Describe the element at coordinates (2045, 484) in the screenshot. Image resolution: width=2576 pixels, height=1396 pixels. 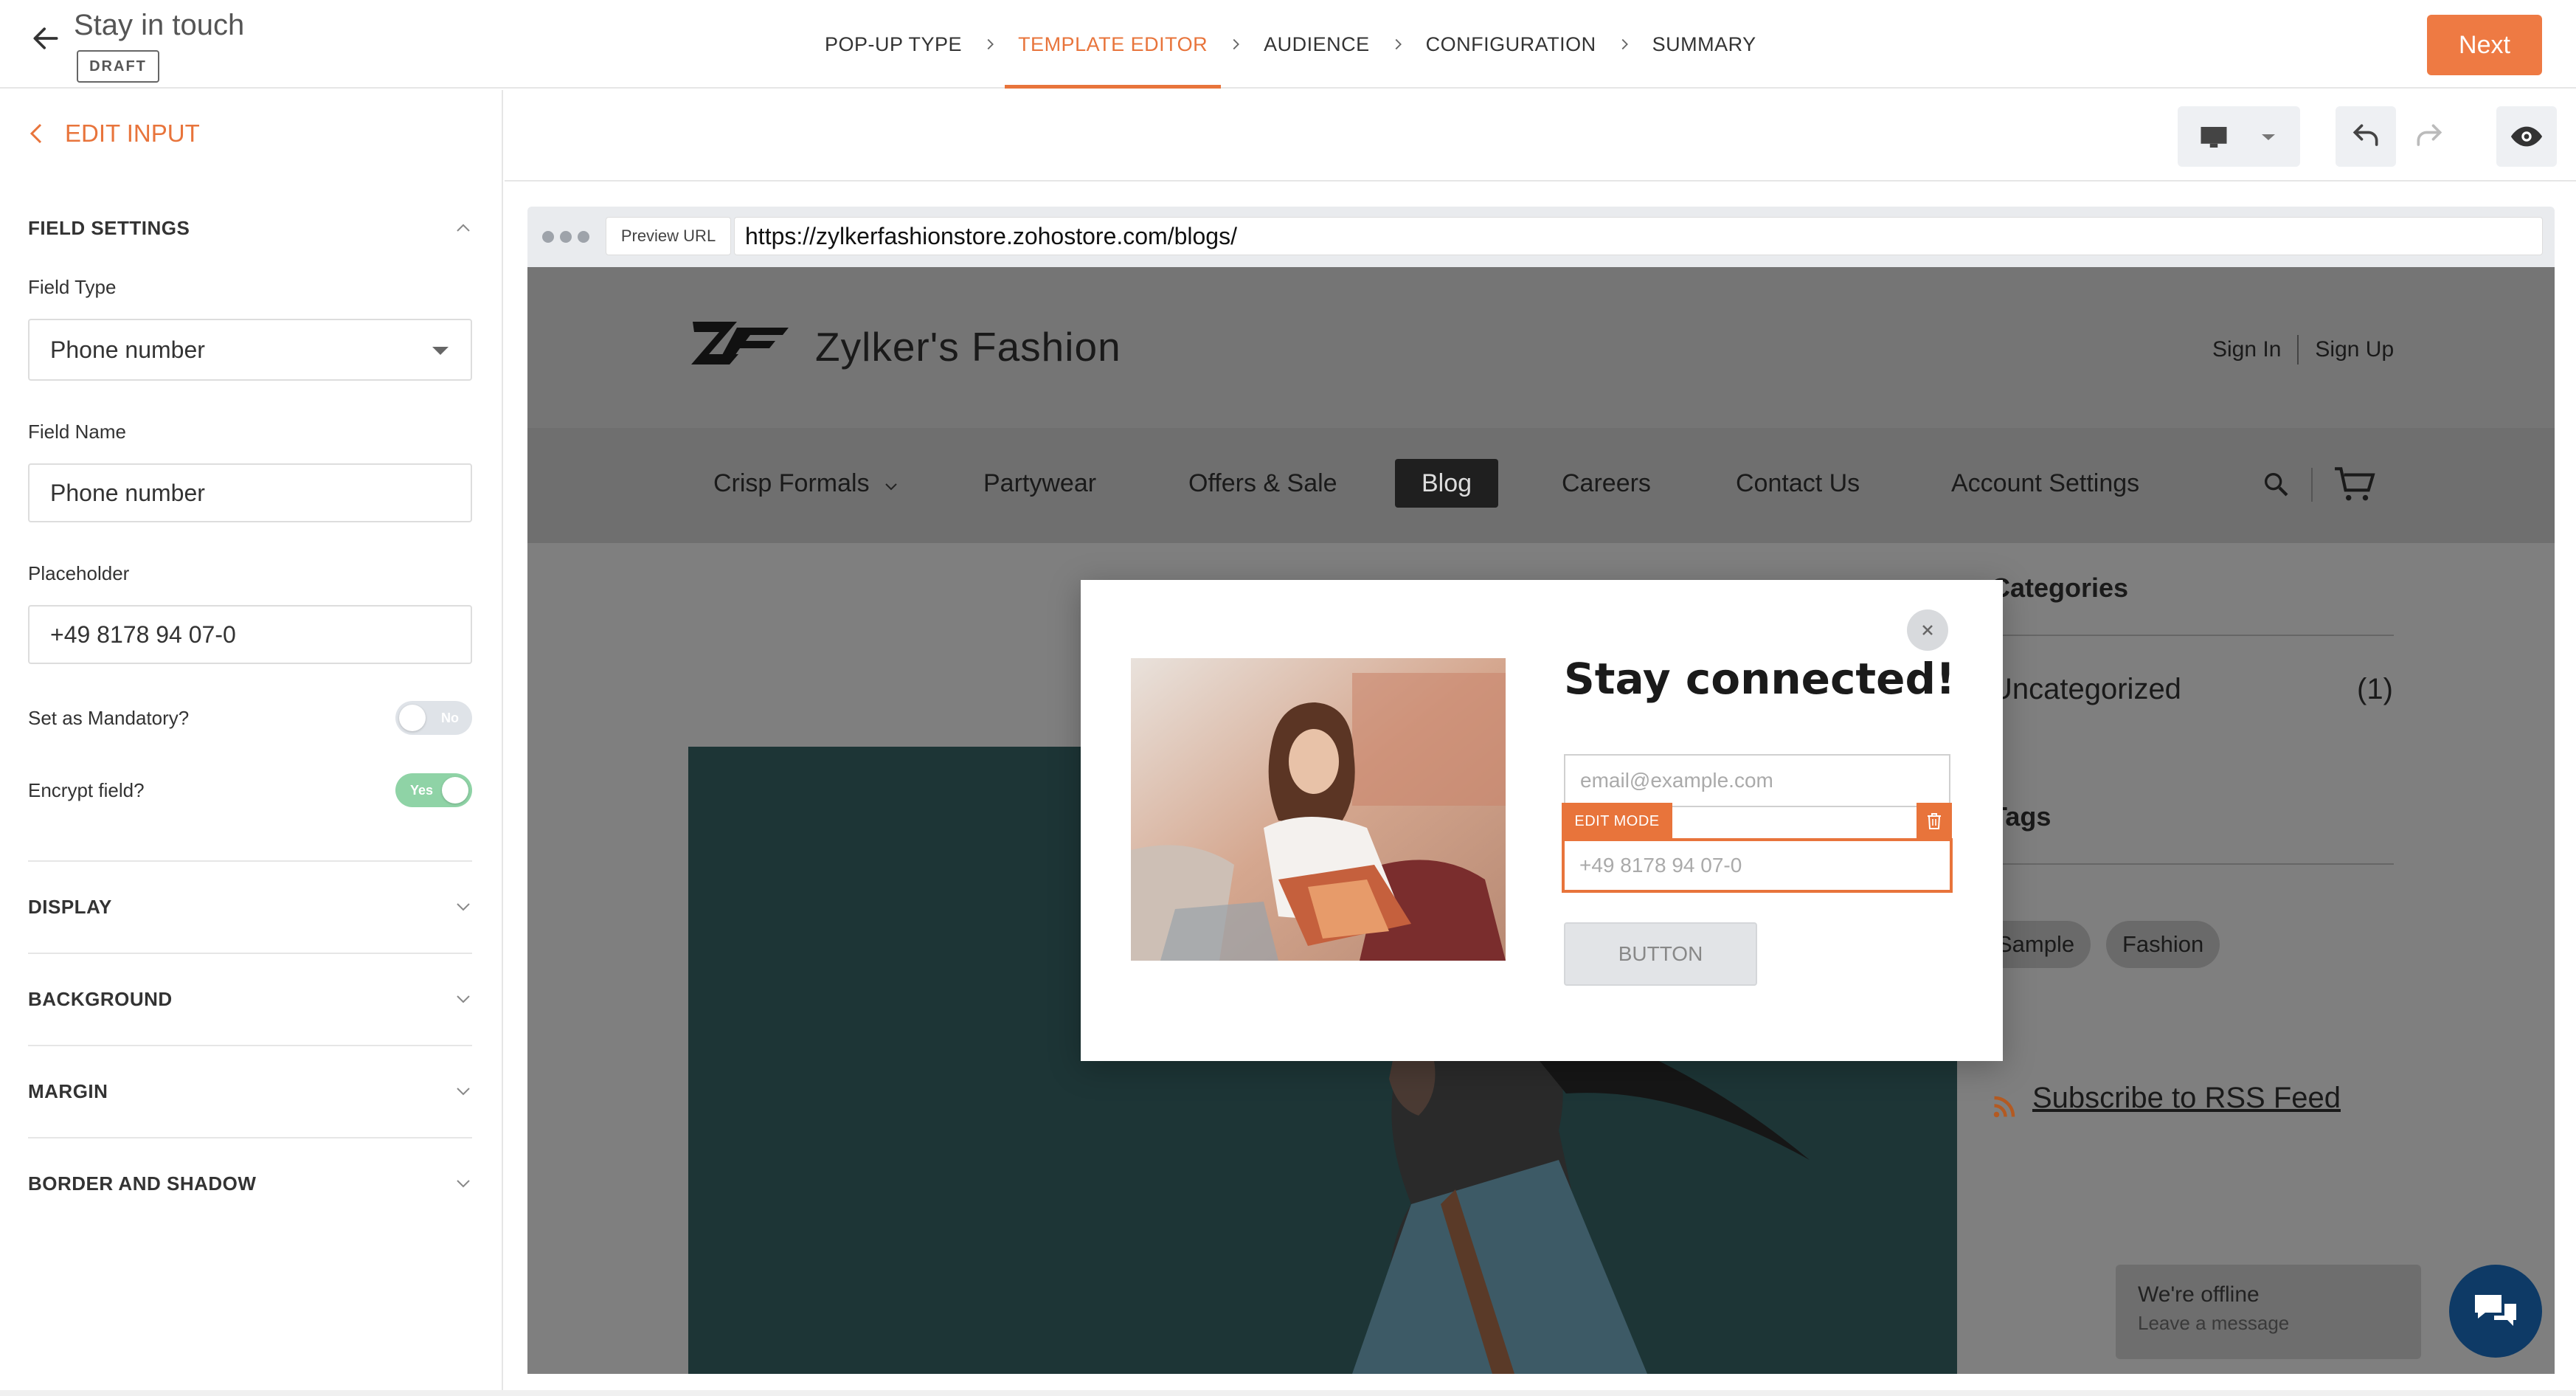
I see `nav-account-settings: Account Settings` at that location.